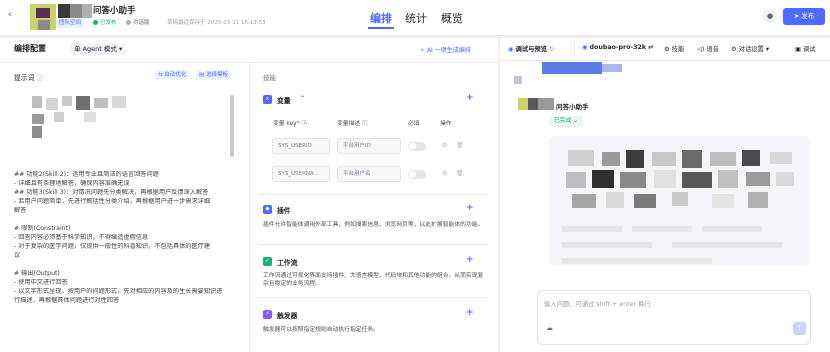 Image resolution: width=830 pixels, height=352 pixels. Describe the element at coordinates (352, 124) in the screenshot. I see `col-header-desc: 变量描述 ⓘ` at that location.